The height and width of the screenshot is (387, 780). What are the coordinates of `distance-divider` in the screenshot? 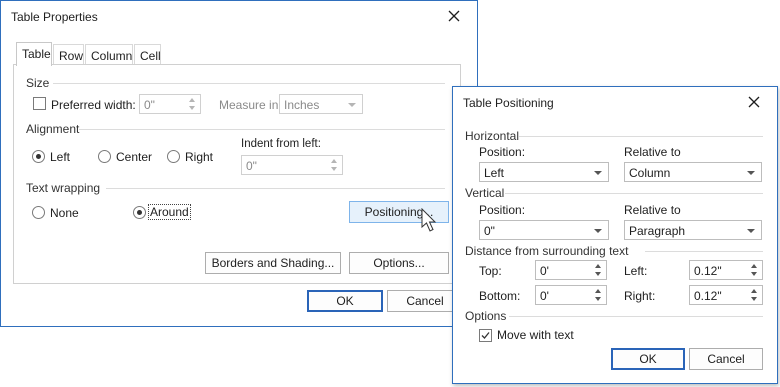 It's located at (704, 251).